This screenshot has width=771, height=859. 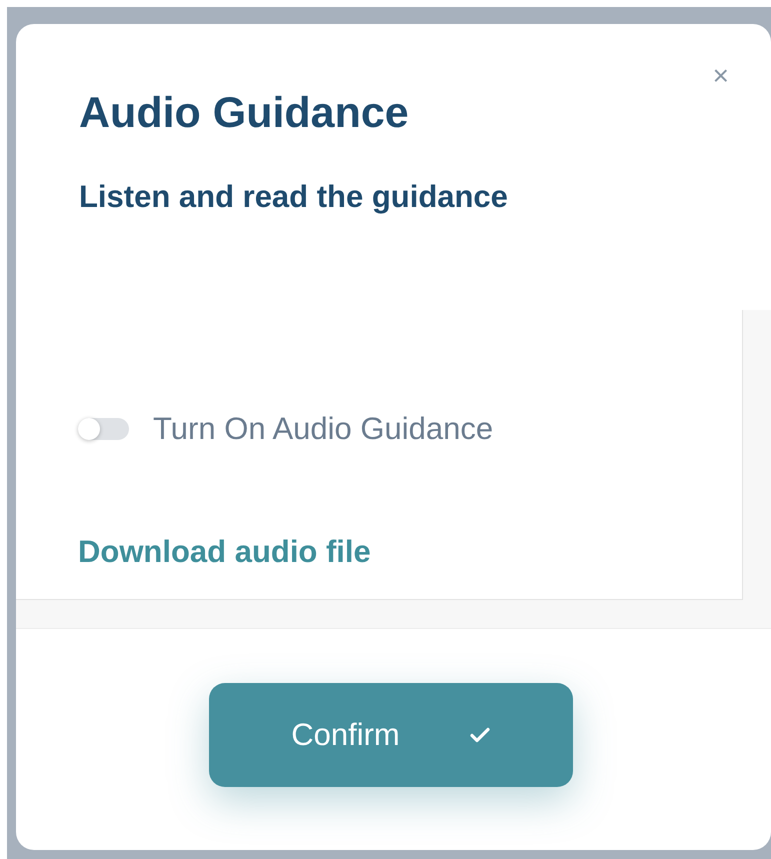 I want to click on dialog-subtitle: Listen and read the guidance, so click(x=294, y=196).